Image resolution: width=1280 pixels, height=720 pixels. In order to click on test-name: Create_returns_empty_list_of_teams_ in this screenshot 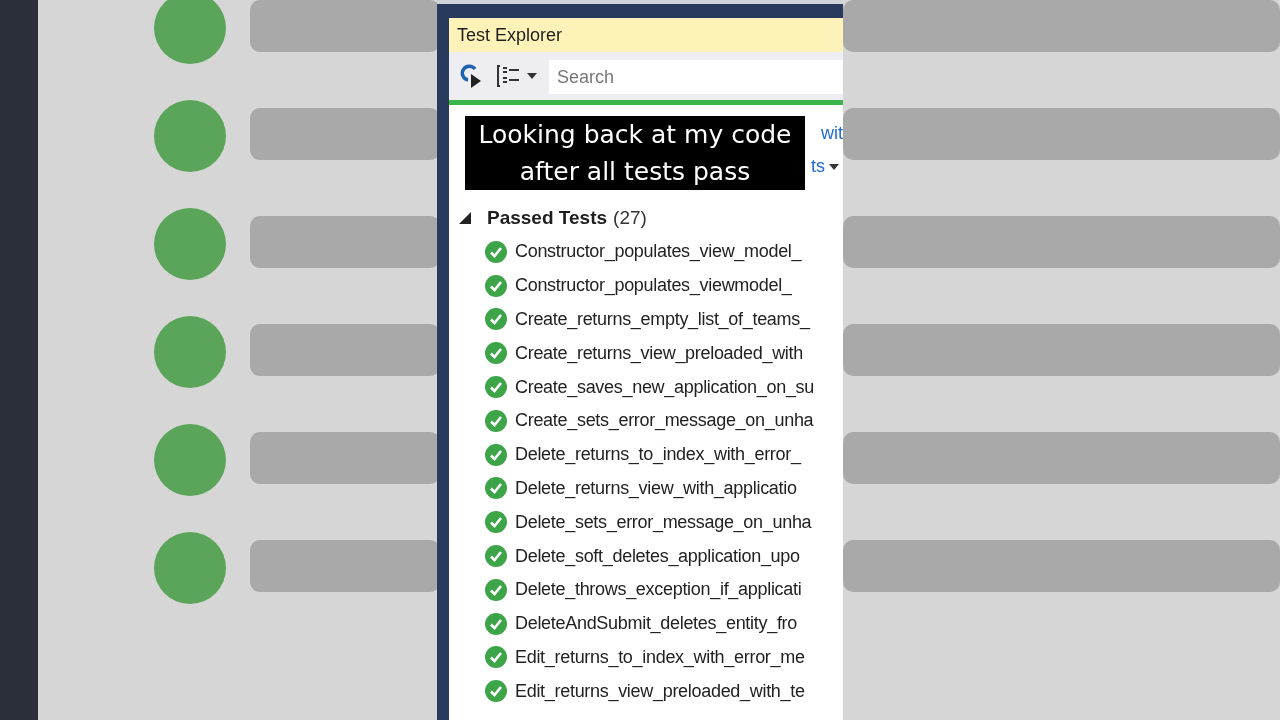, I will do `click(662, 319)`.